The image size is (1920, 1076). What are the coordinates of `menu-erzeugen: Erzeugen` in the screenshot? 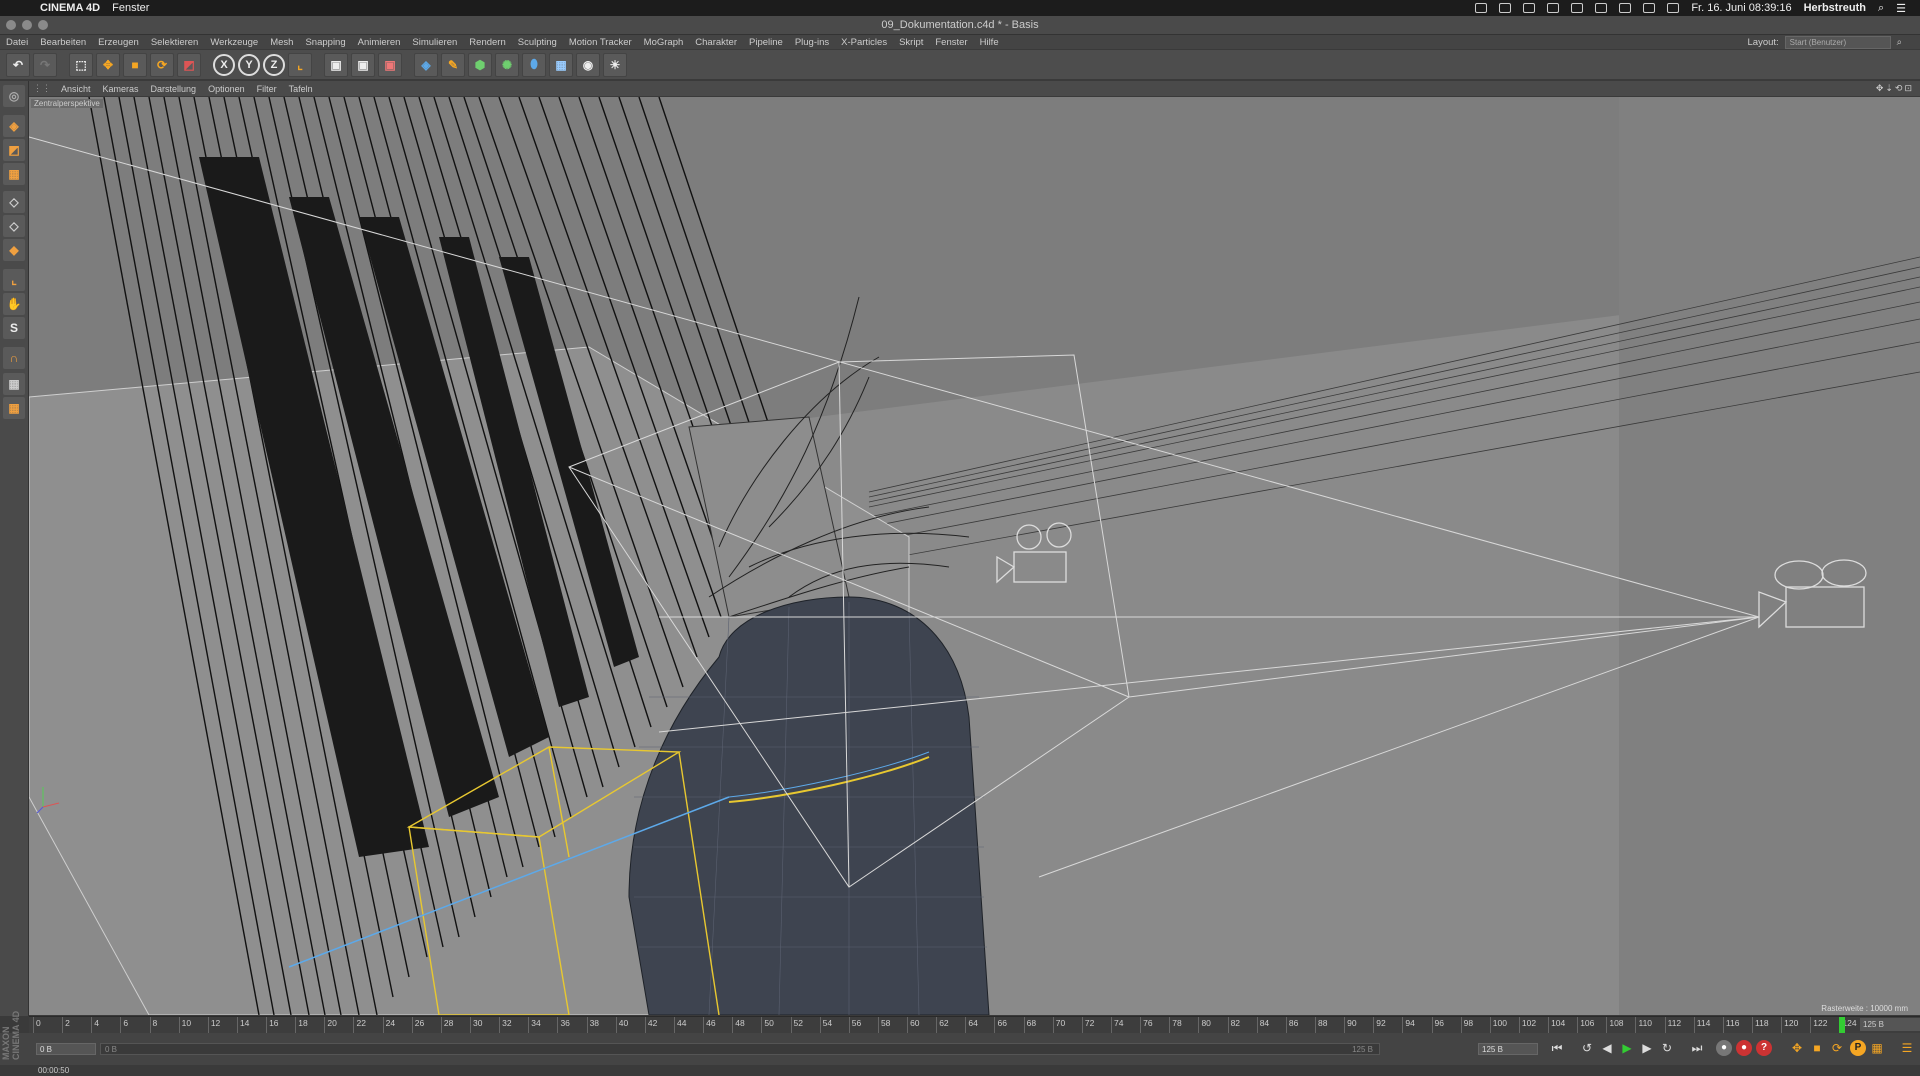 It's located at (118, 42).